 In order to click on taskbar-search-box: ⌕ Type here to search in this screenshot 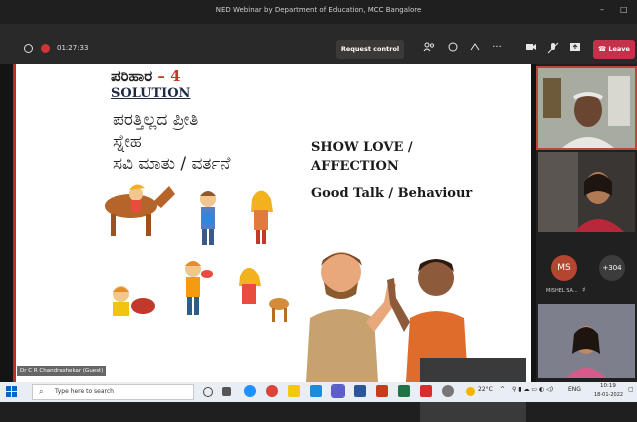, I will do `click(113, 392)`.